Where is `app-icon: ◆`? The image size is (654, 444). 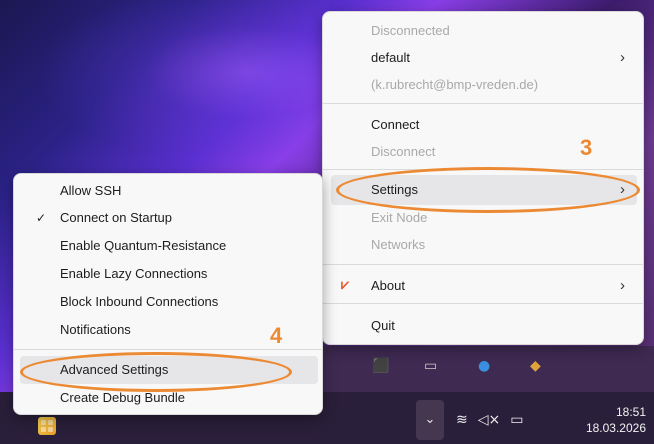
app-icon: ◆ is located at coordinates (535, 366).